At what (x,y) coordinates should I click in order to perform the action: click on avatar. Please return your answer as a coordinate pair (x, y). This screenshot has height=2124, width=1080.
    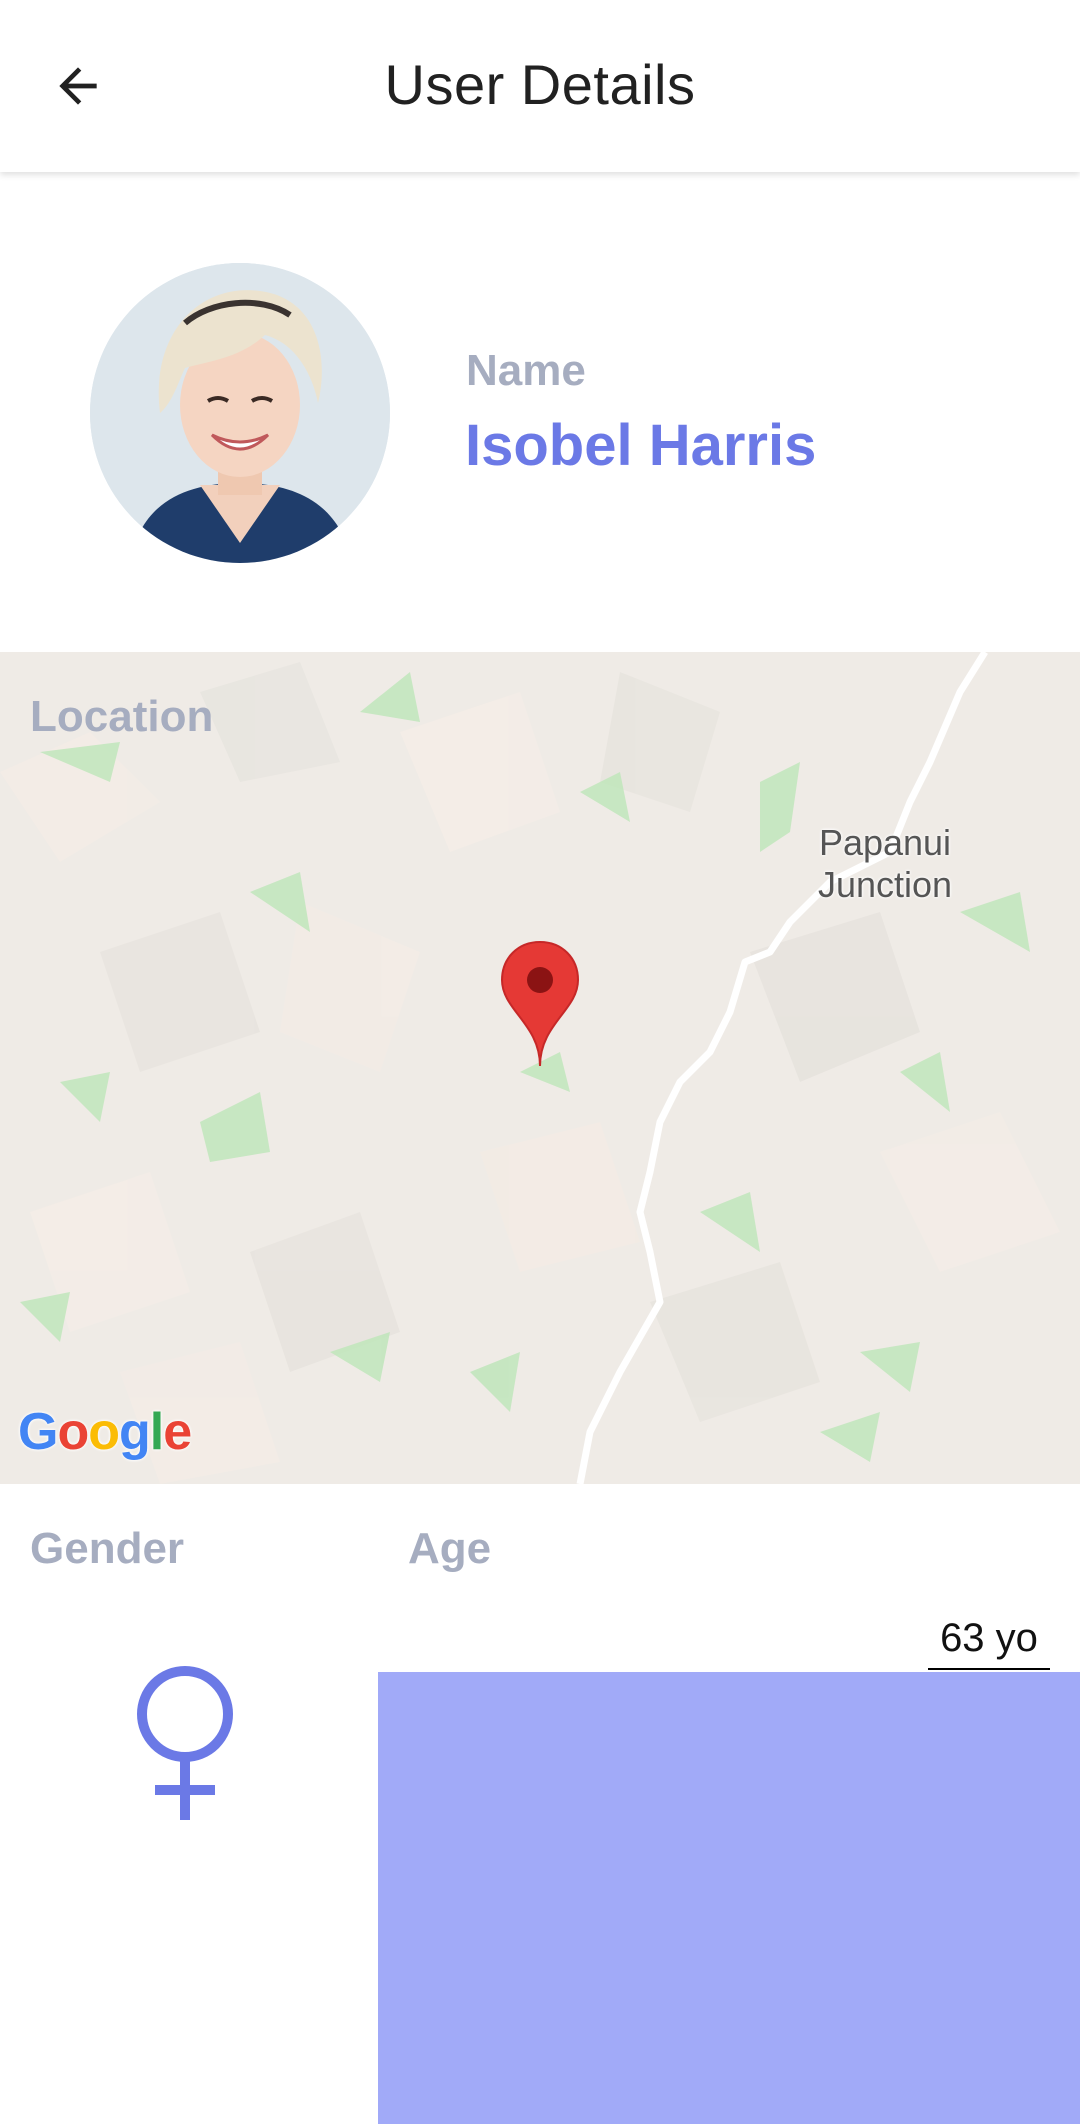
    Looking at the image, I should click on (240, 413).